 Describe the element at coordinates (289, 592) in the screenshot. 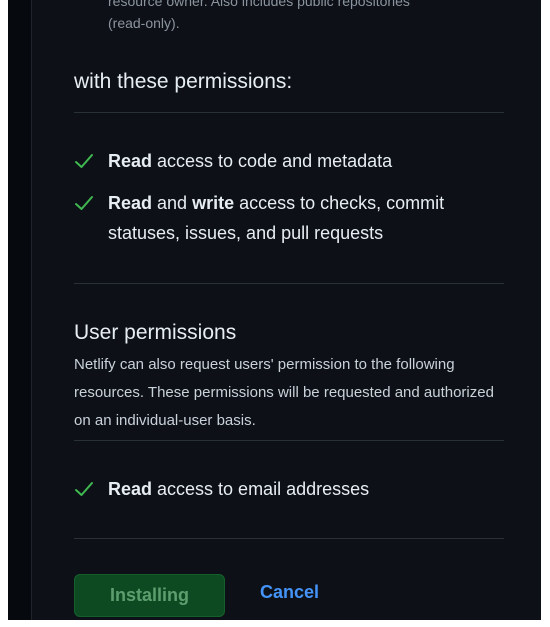

I see `cancel-link: Cancel` at that location.